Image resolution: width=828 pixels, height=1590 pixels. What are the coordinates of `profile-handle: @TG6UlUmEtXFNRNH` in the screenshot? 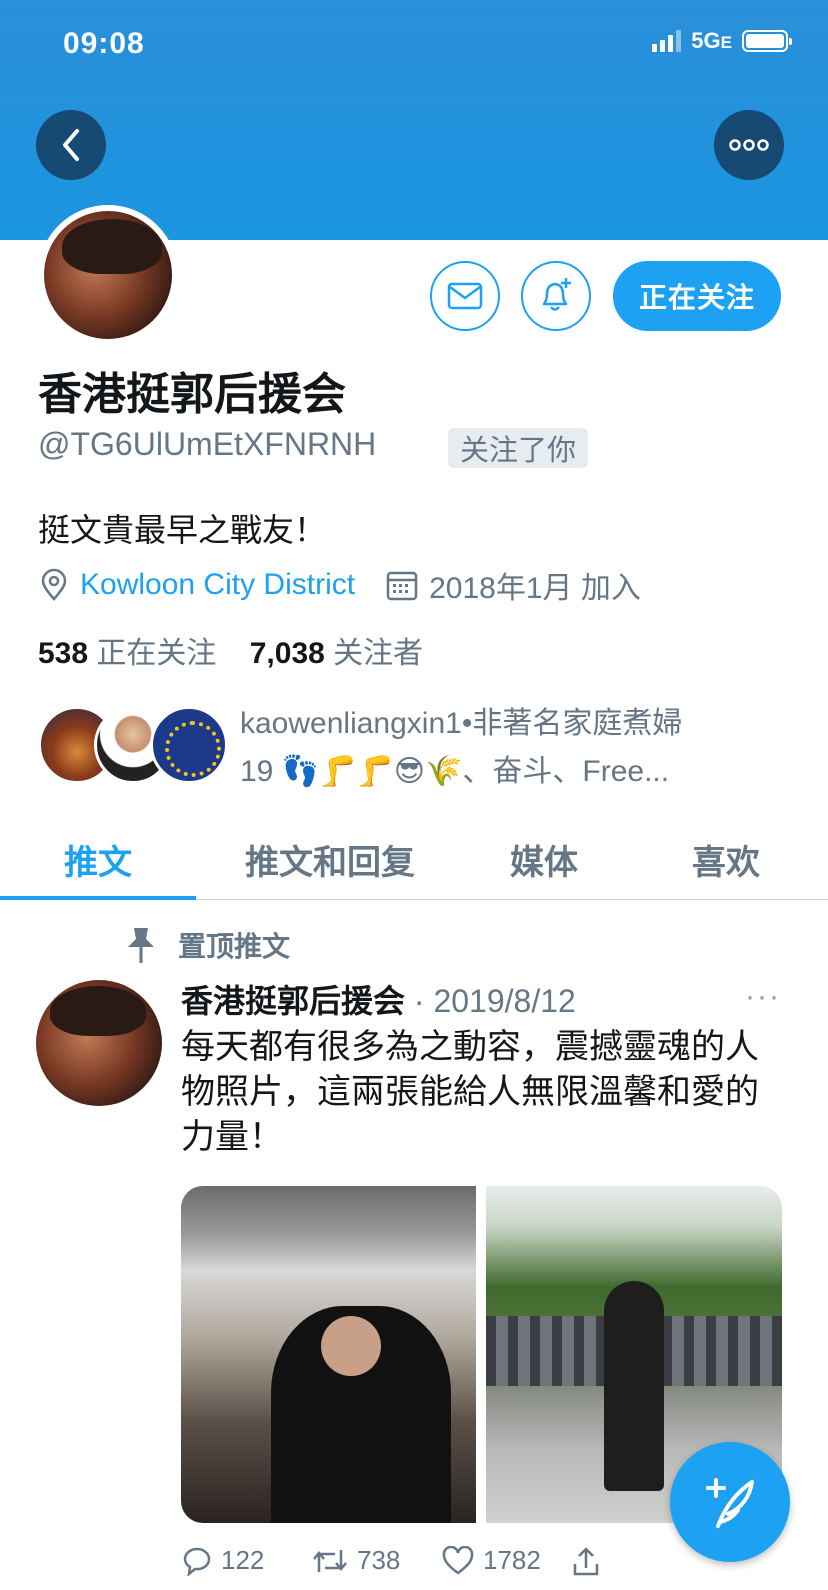 It's located at (207, 444).